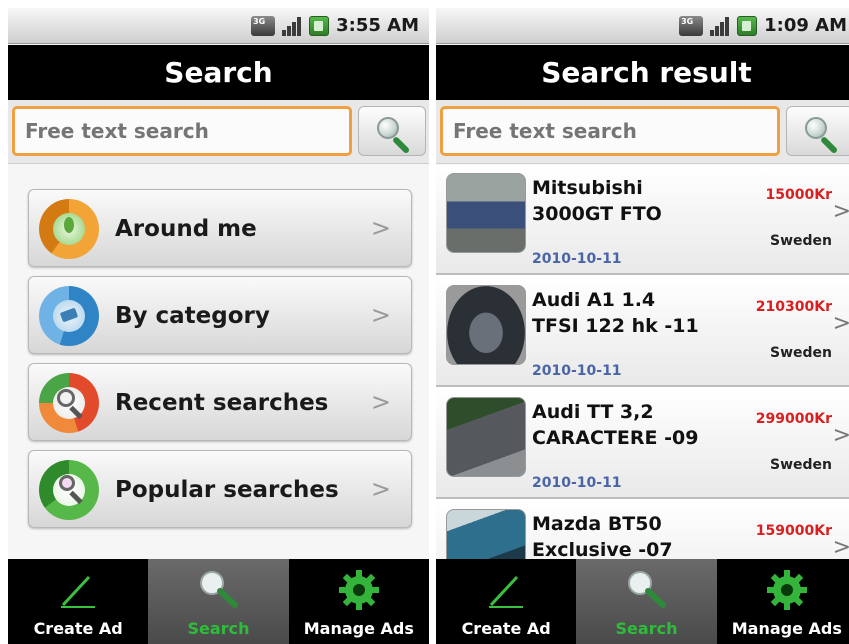 The image size is (849, 644). I want to click on page-title: Search, so click(218, 72).